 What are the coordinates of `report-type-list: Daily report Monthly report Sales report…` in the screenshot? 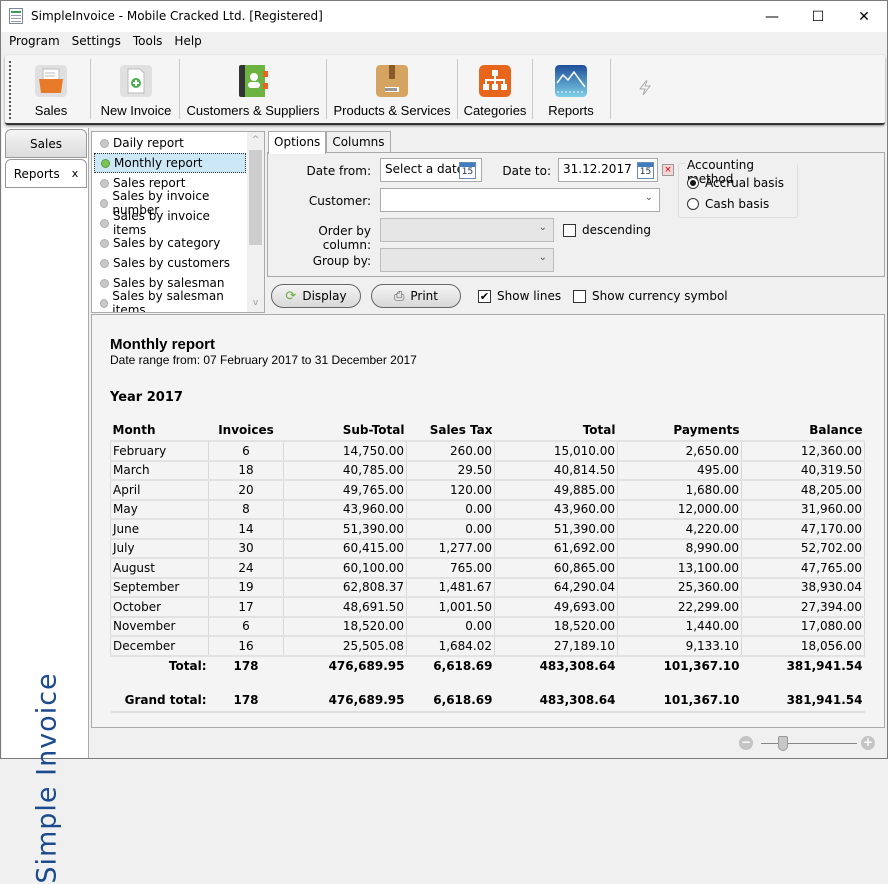 It's located at (178, 222).